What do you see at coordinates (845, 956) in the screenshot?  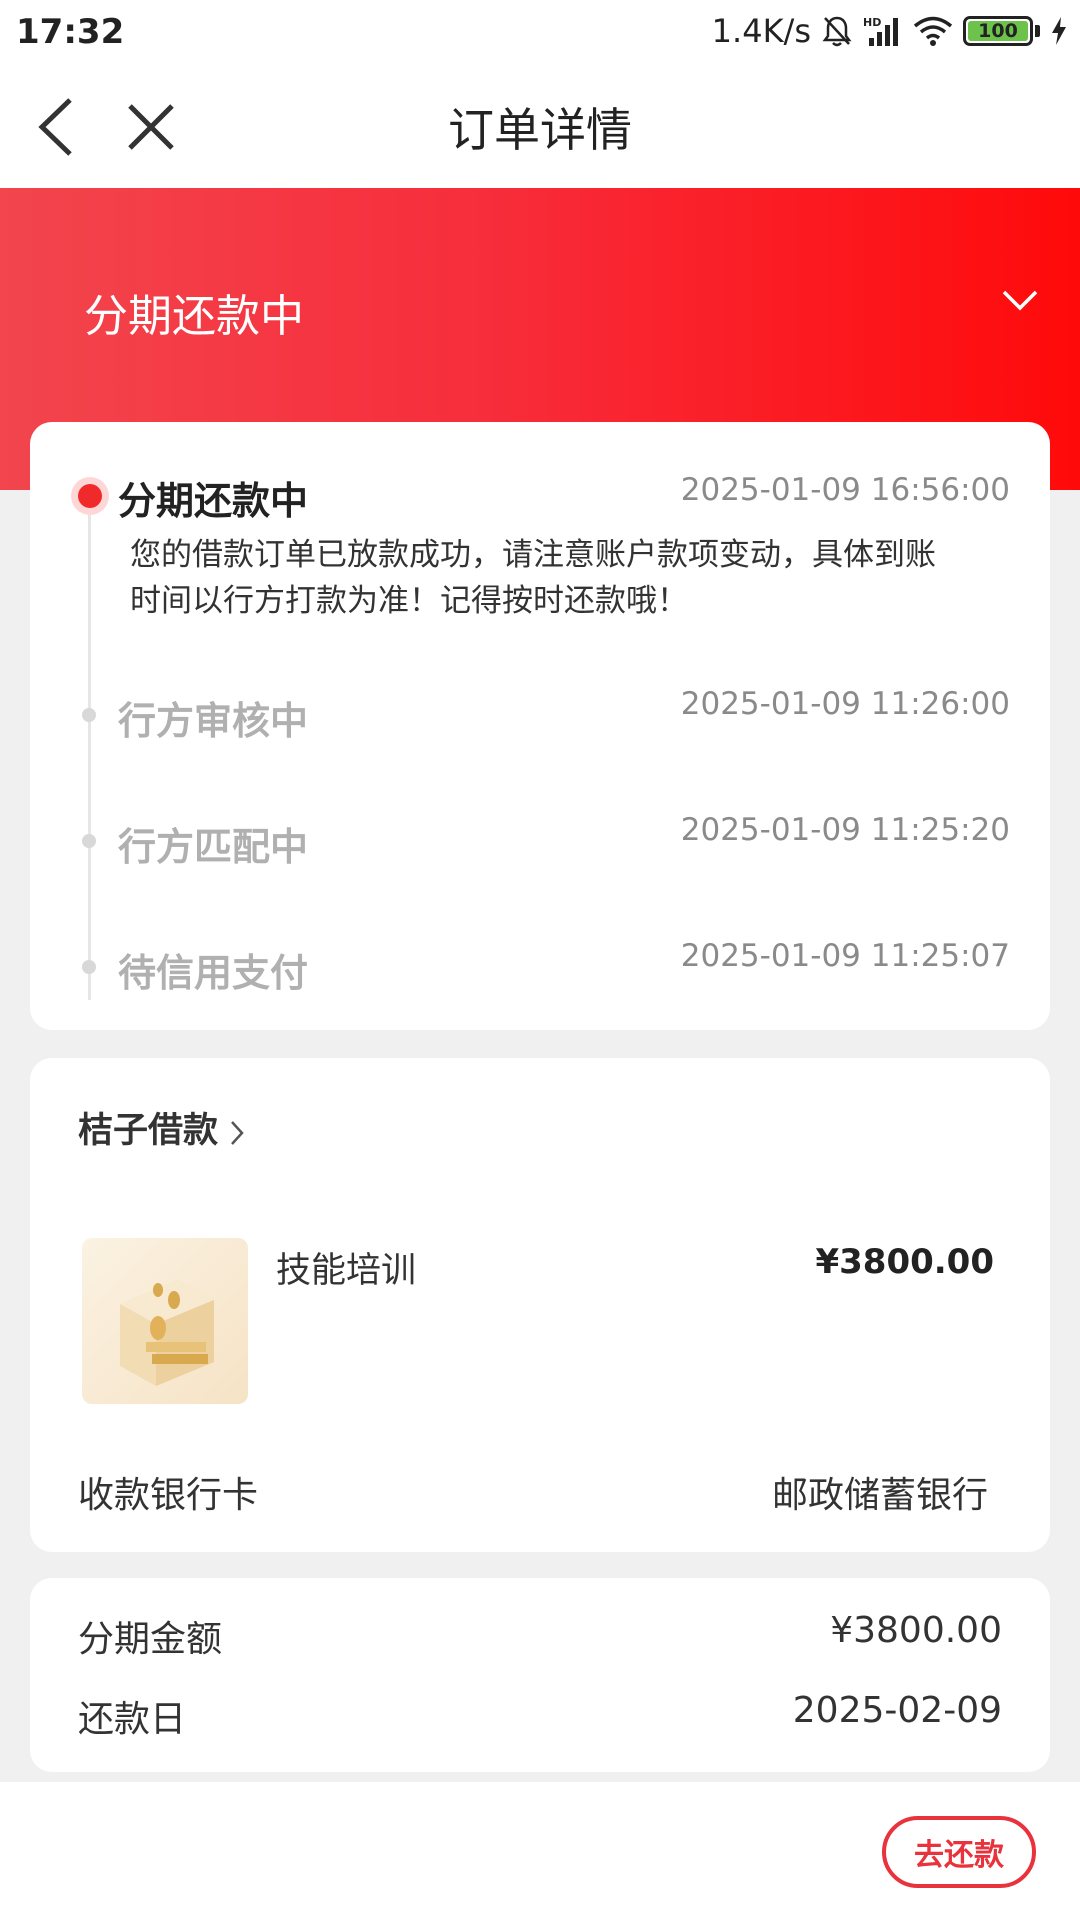 I see `timeline-time: 2025-01-09 11:25:07` at bounding box center [845, 956].